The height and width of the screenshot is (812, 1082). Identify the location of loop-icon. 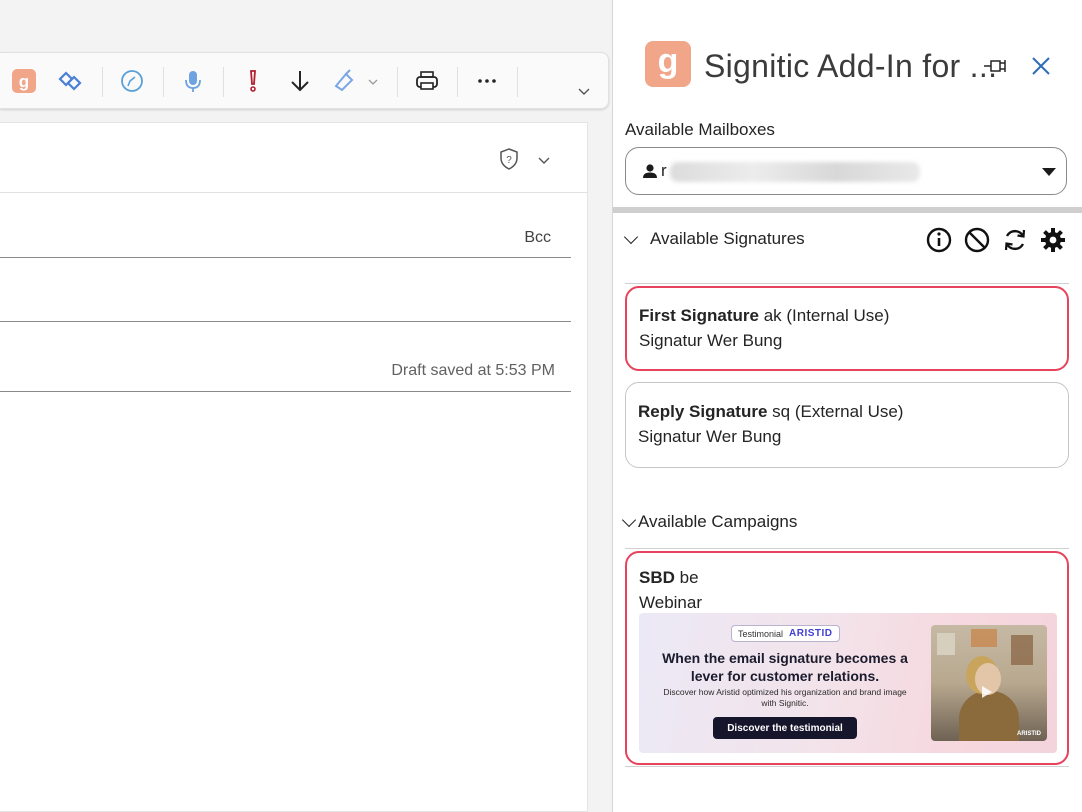
(70, 81).